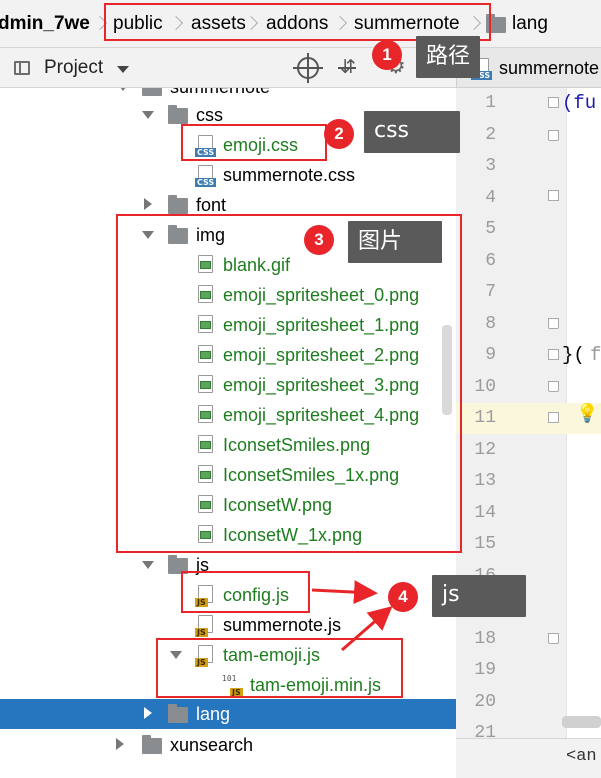 This screenshot has width=601, height=778. I want to click on annotation-box-tam-emoji, so click(279, 668).